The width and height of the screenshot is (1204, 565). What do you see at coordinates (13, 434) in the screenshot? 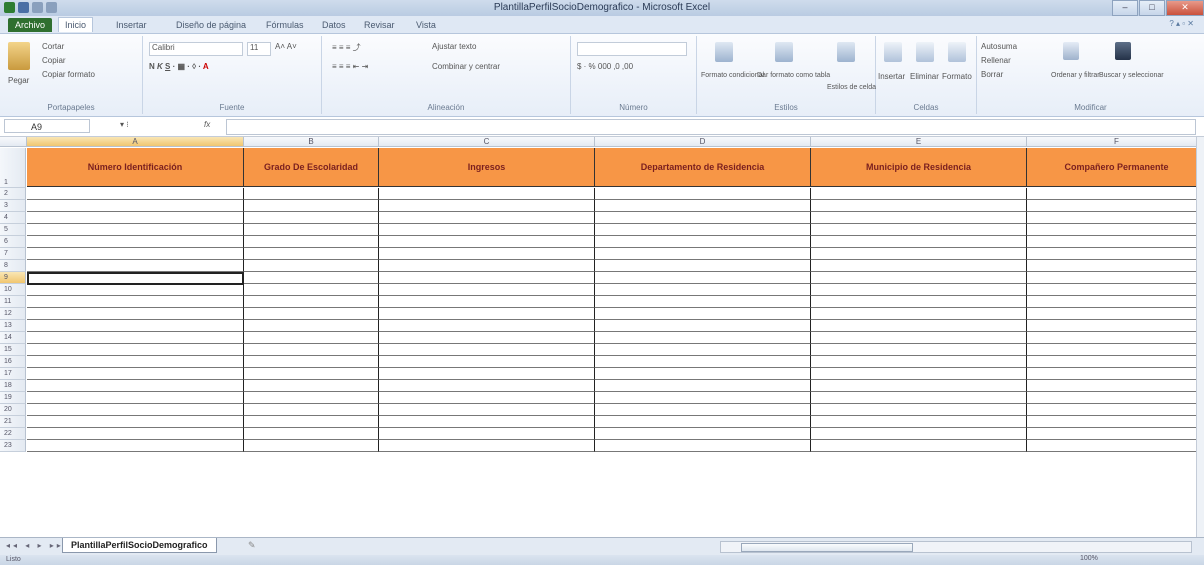
I see `row-header: 22` at bounding box center [13, 434].